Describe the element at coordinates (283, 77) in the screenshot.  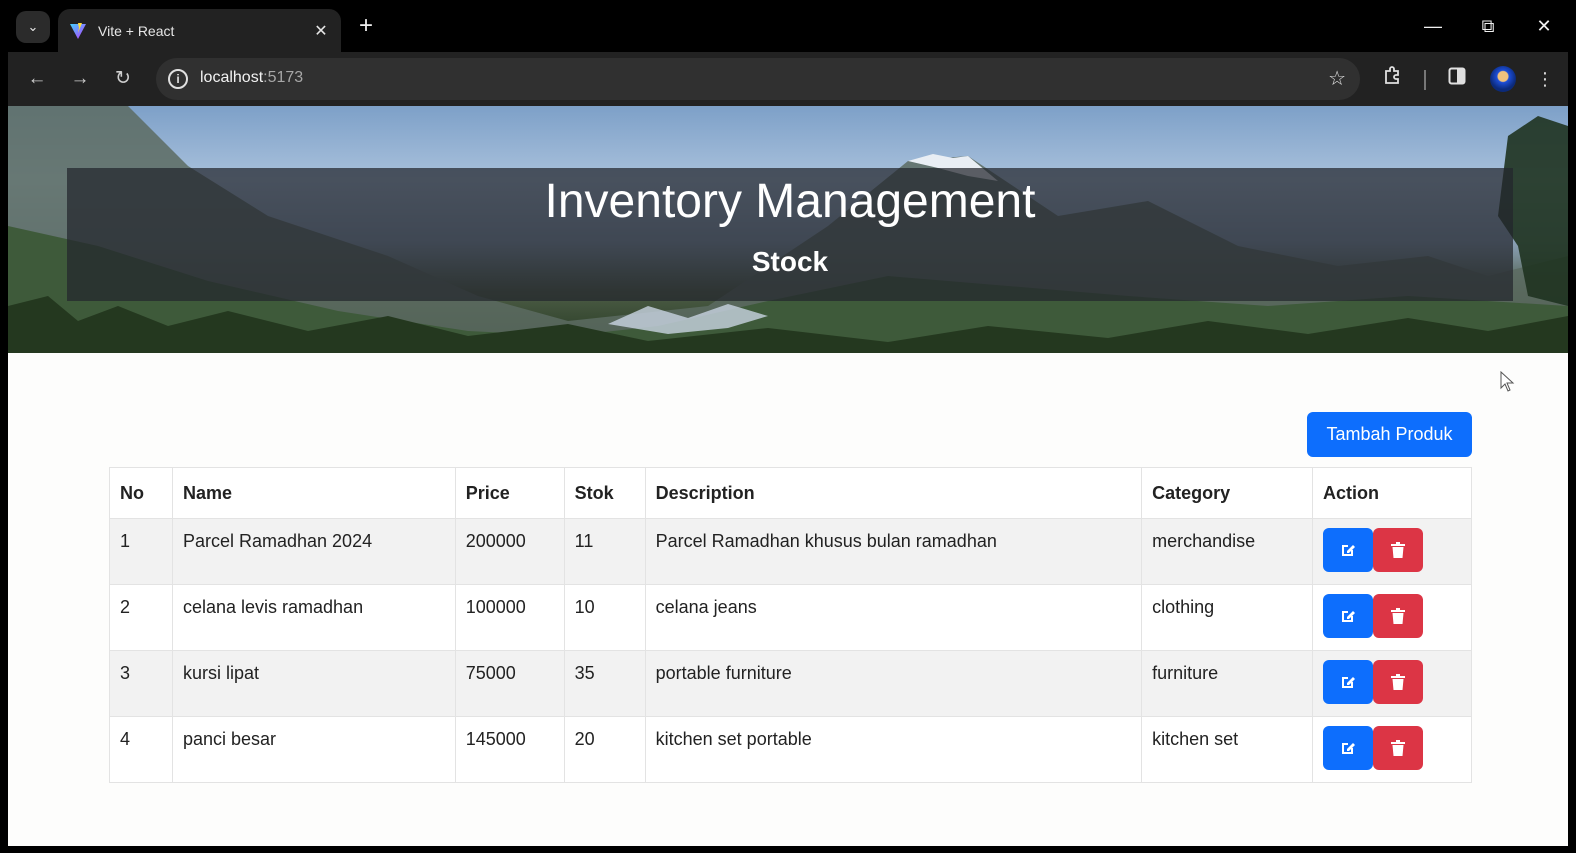
I see `url-port: :5173` at that location.